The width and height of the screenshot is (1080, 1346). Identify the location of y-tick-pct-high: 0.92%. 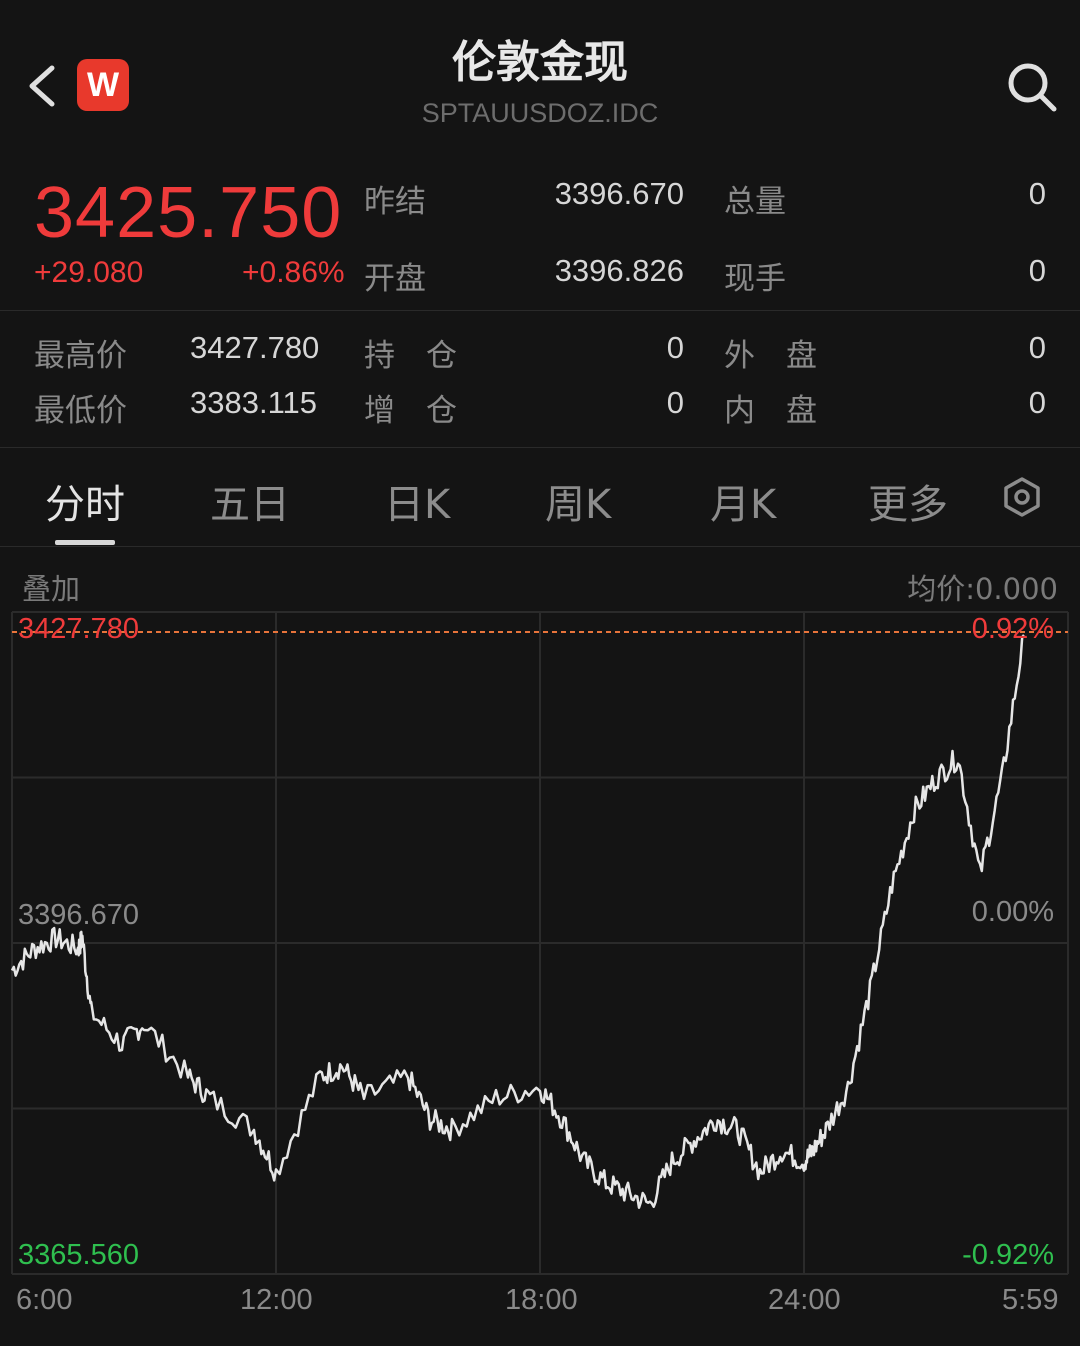
(1012, 629).